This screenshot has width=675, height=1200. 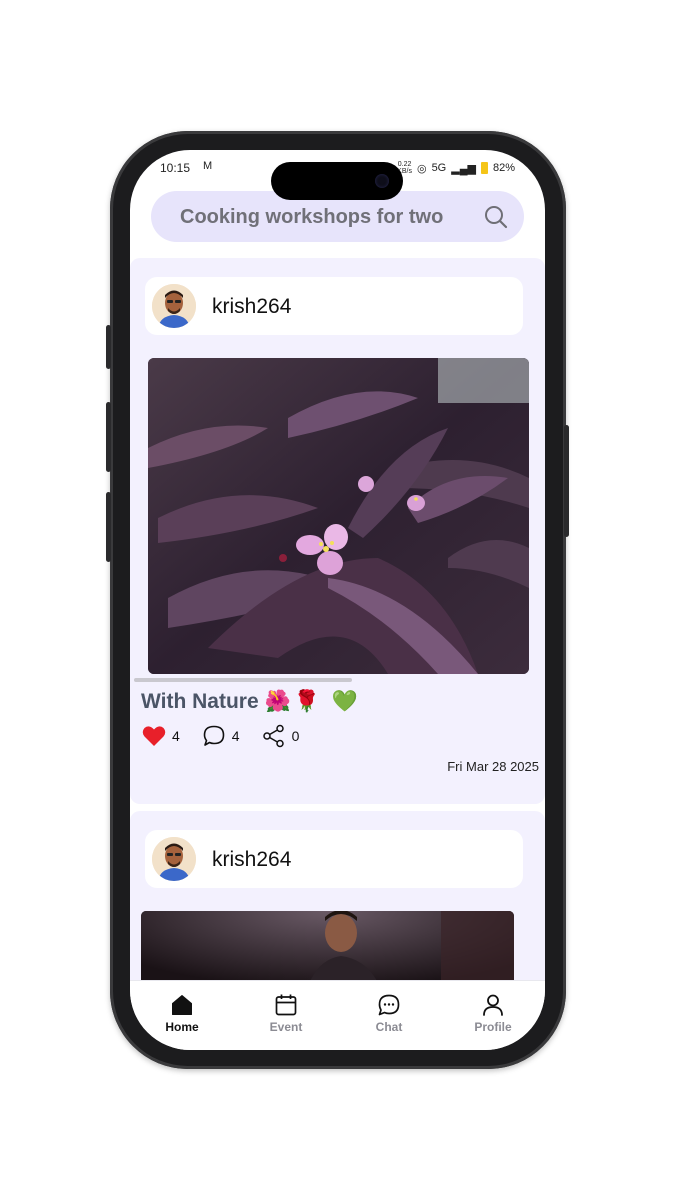 What do you see at coordinates (484, 168) in the screenshot?
I see `battery-icon` at bounding box center [484, 168].